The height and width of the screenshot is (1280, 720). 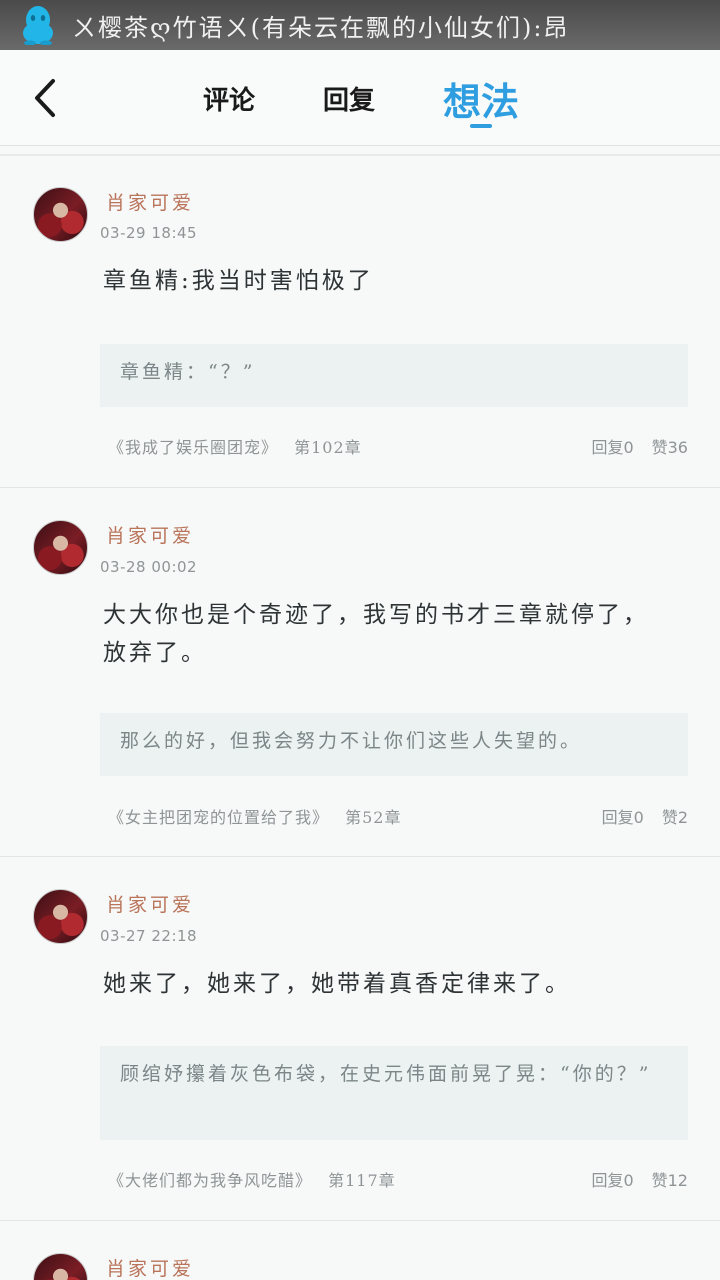 What do you see at coordinates (394, 744) in the screenshot?
I see `quoted-excerpt: 那么的好，但我会努力不让你们这些人失望的。` at bounding box center [394, 744].